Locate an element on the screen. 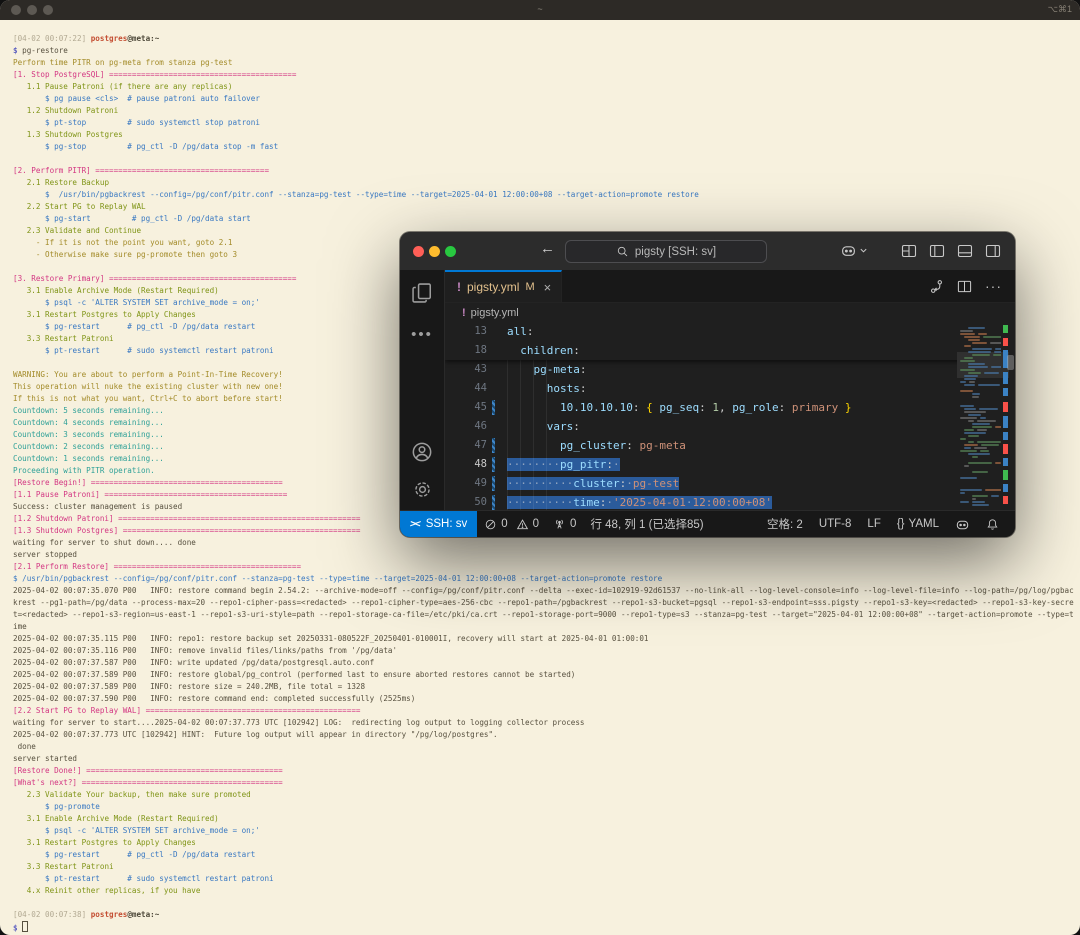  command-center-search: pigsty [SSH: sv] is located at coordinates (666, 251).